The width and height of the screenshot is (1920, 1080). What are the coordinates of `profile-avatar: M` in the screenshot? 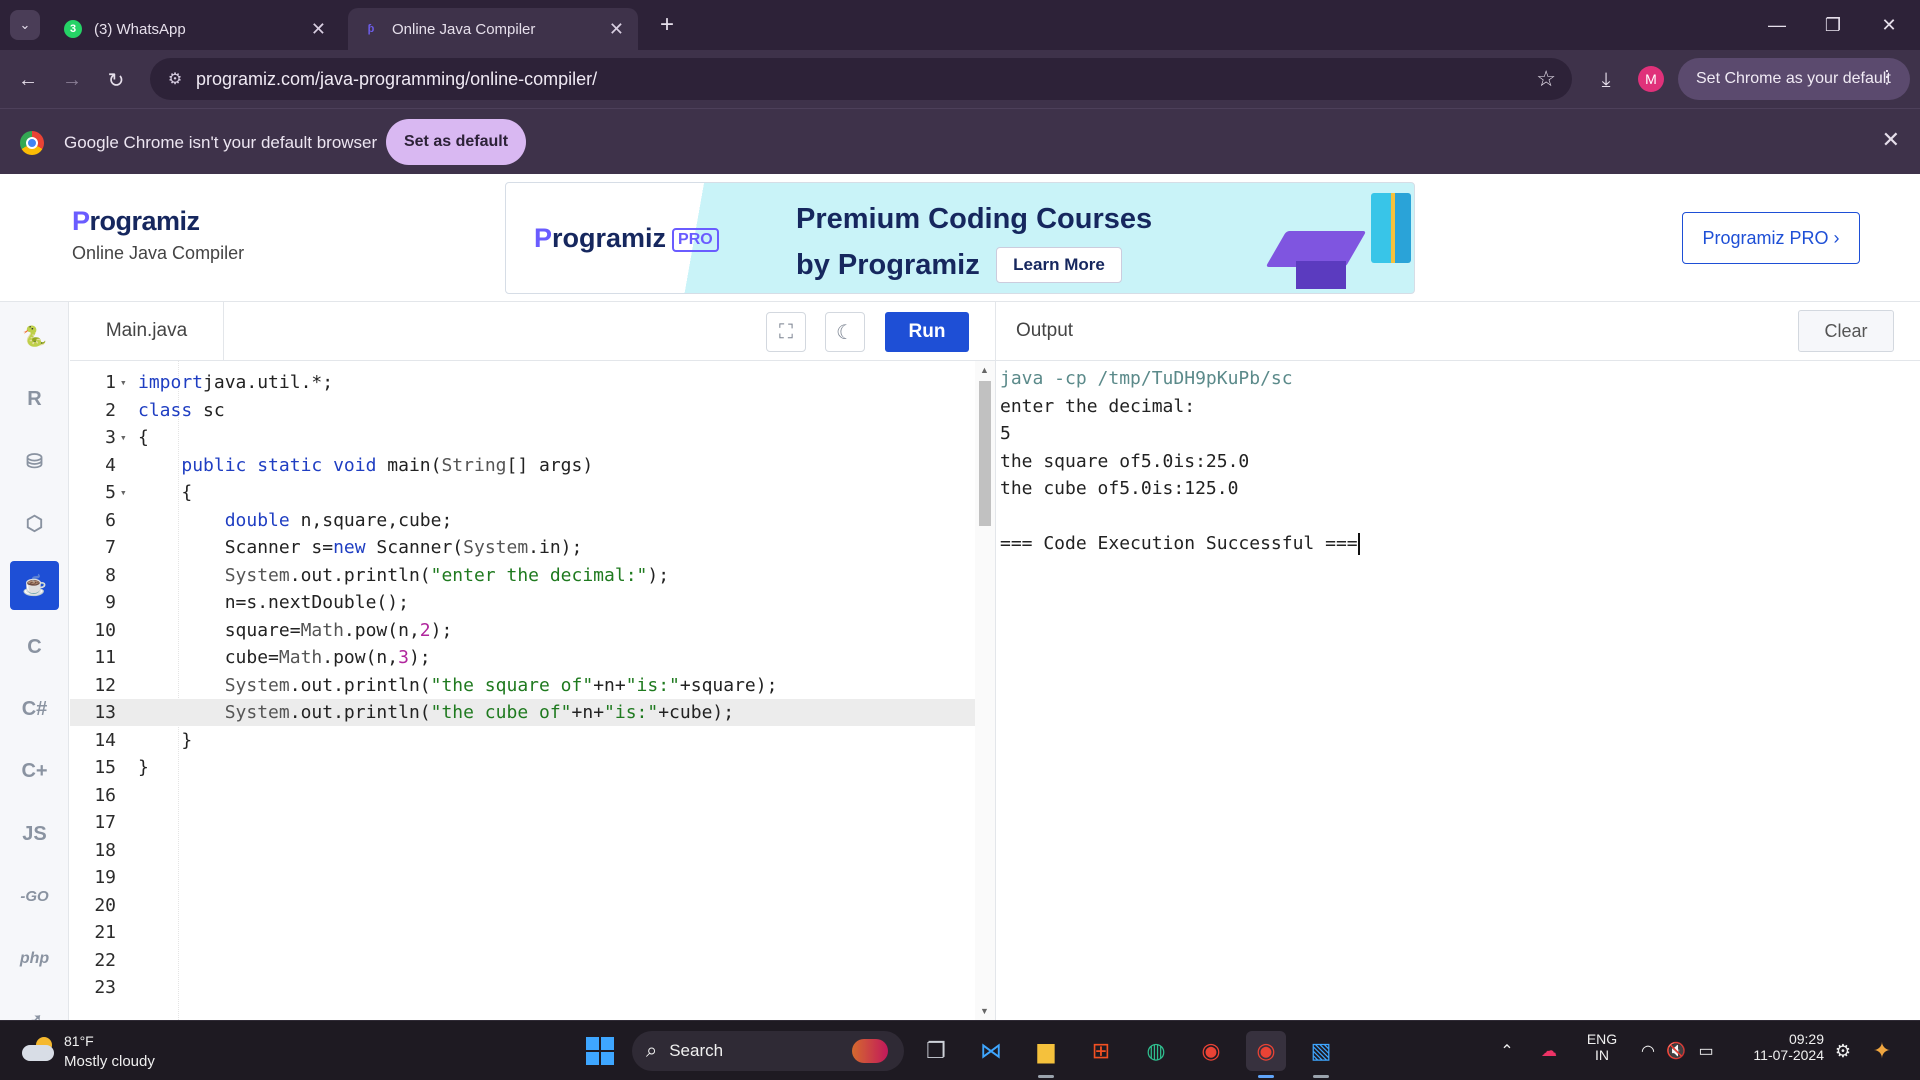 It's located at (1651, 79).